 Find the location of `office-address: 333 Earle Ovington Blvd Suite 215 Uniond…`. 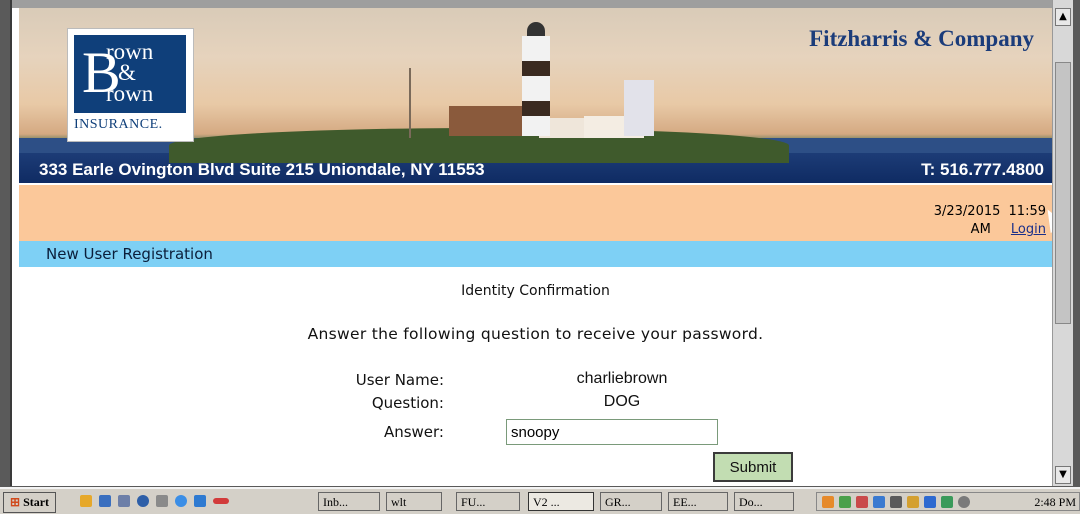

office-address: 333 Earle Ovington Blvd Suite 215 Uniond… is located at coordinates (262, 169).